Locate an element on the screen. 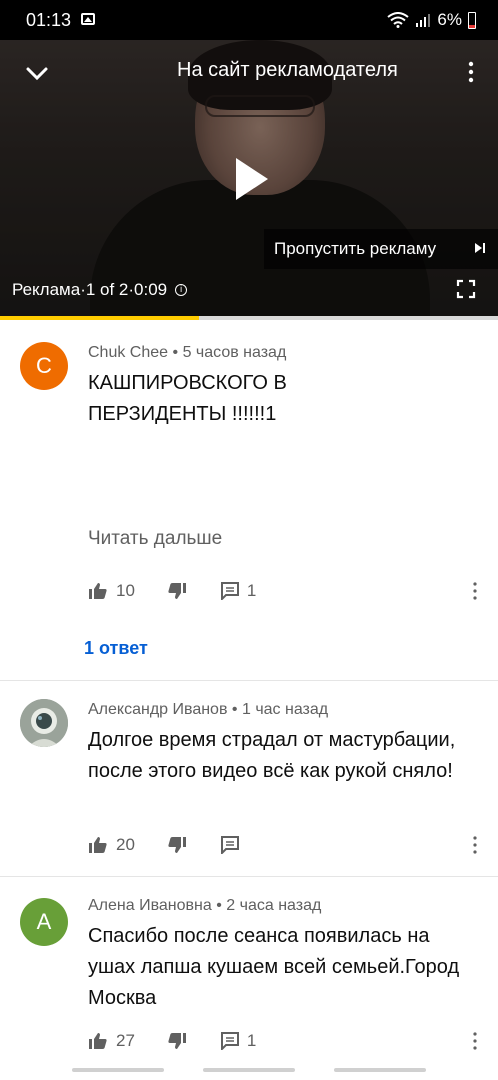  like-count: 10 is located at coordinates (125, 590).